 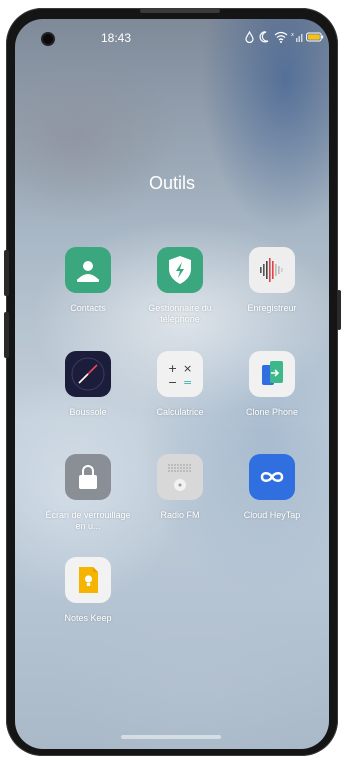 What do you see at coordinates (272, 515) in the screenshot?
I see `app-label: Cloud HeyTap` at bounding box center [272, 515].